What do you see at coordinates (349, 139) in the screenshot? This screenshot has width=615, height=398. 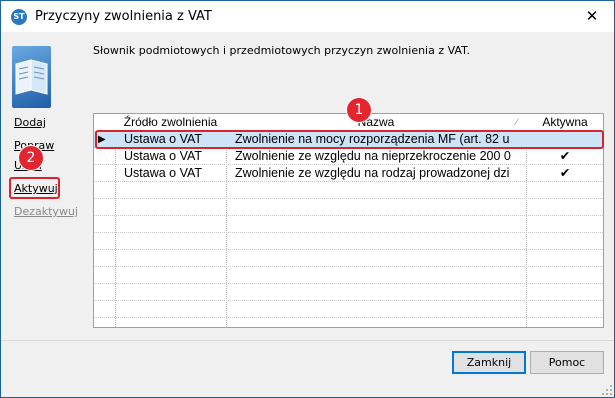 I see `row-highlight` at bounding box center [349, 139].